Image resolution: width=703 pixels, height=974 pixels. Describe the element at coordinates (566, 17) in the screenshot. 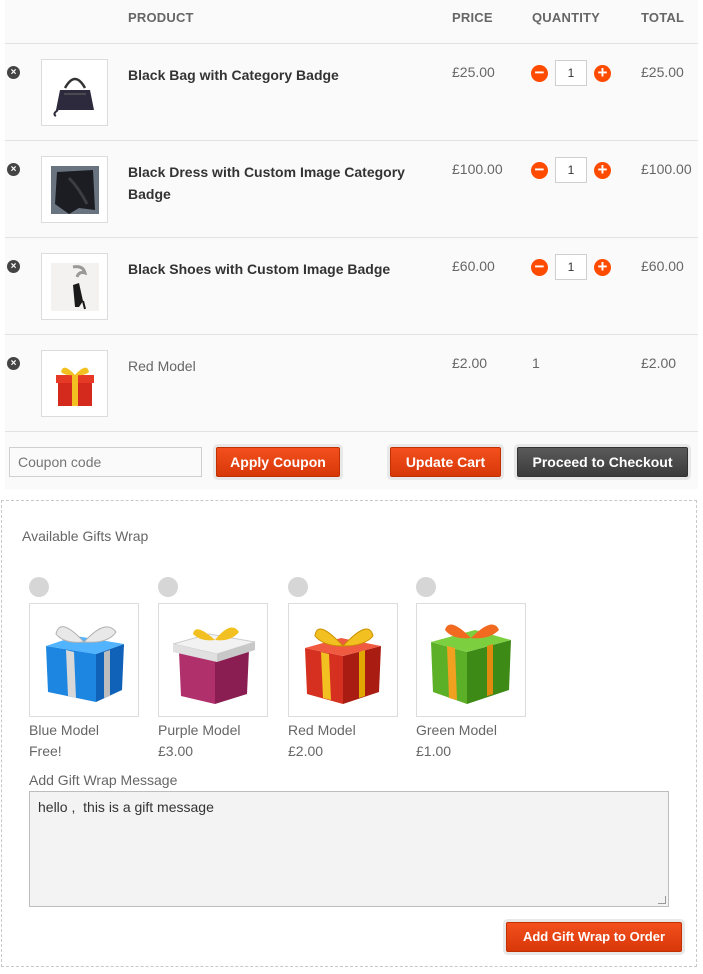

I see `header-quantity: QUANTITY` at that location.